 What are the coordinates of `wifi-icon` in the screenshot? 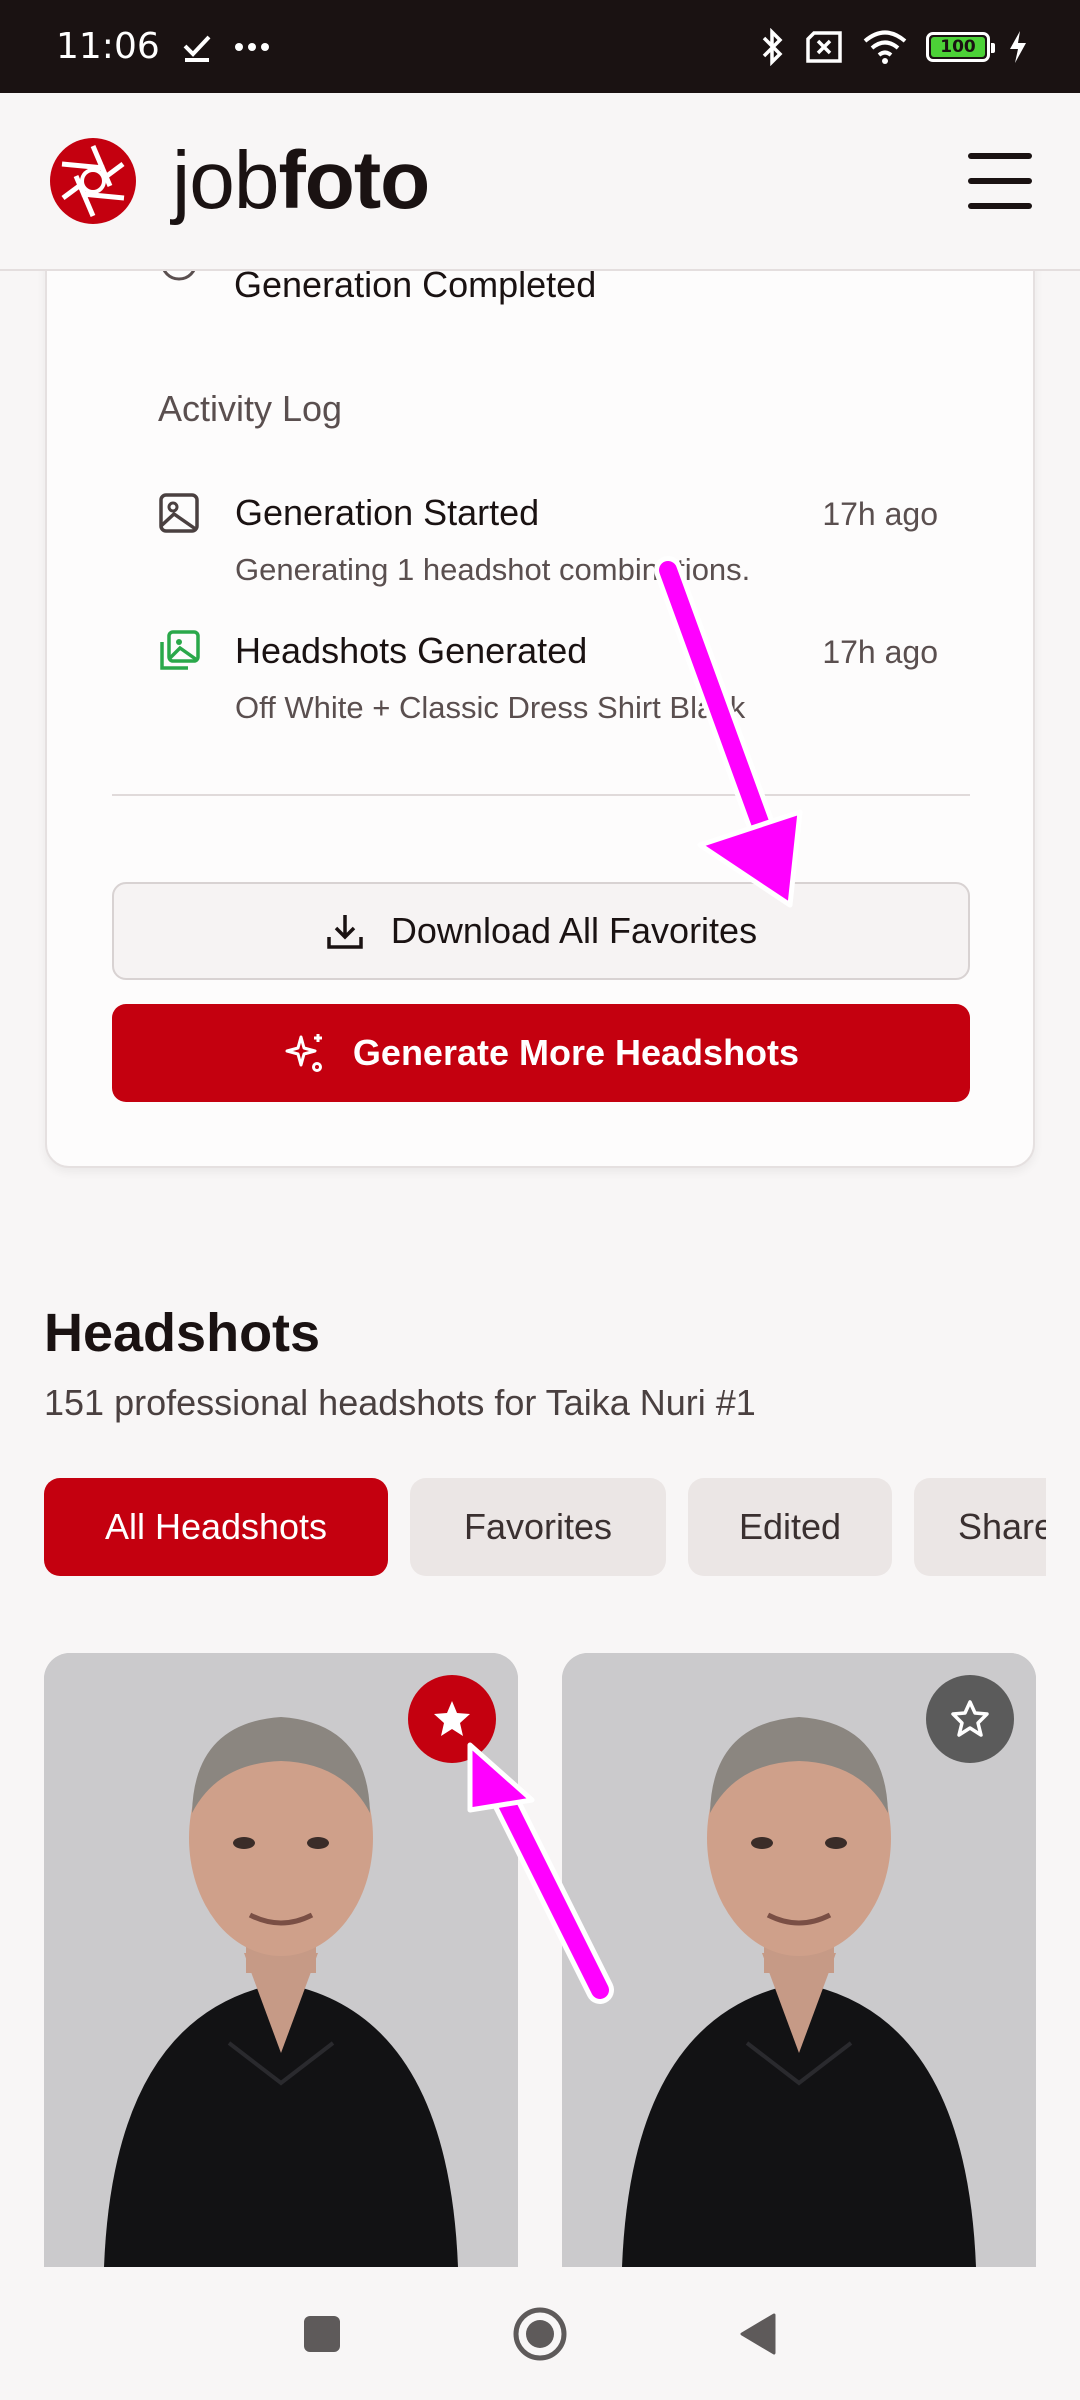 It's located at (885, 47).